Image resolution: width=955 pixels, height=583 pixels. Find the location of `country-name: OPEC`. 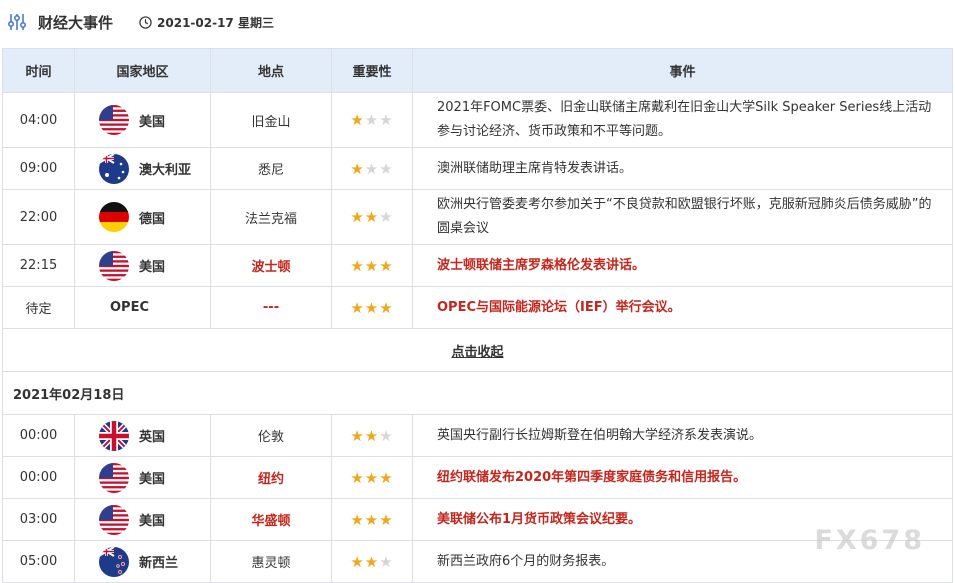

country-name: OPEC is located at coordinates (129, 307).